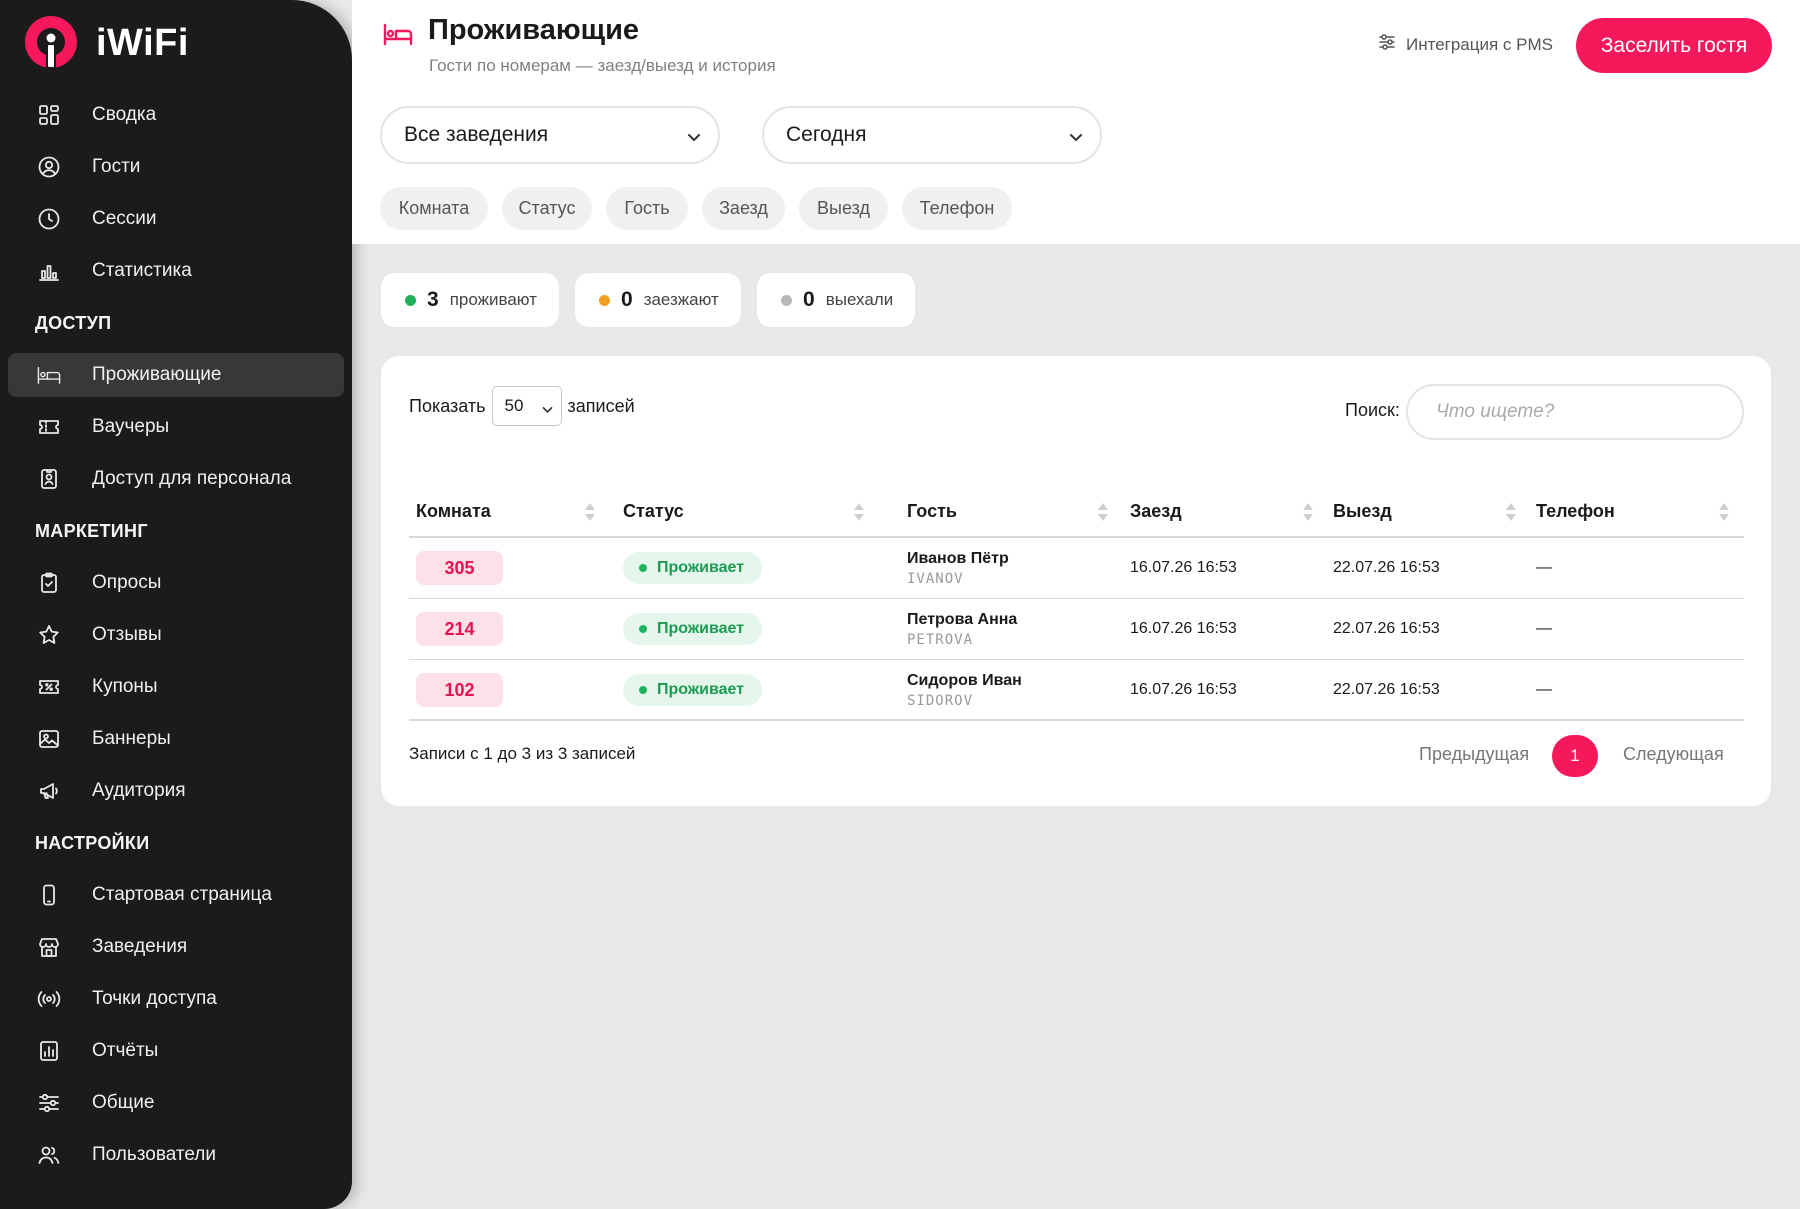 This screenshot has height=1209, width=1800. What do you see at coordinates (176, 479) in the screenshot?
I see `sidebar-item: Доступ для персонала` at bounding box center [176, 479].